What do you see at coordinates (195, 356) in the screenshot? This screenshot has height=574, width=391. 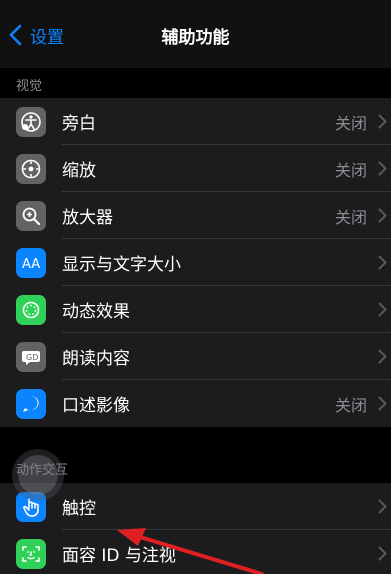 I see `row-spoken-content: GD 朗读内容` at bounding box center [195, 356].